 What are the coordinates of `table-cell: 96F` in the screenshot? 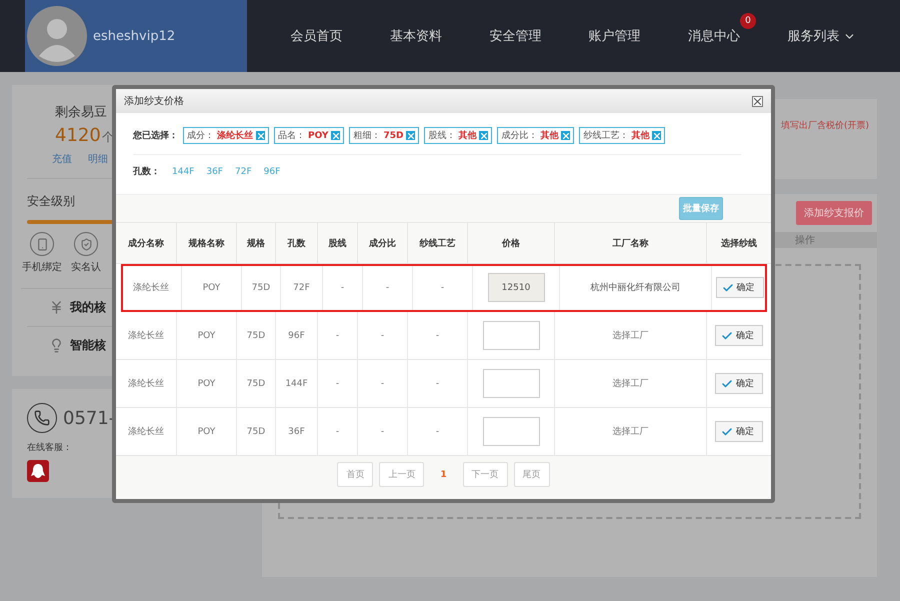 It's located at (297, 335).